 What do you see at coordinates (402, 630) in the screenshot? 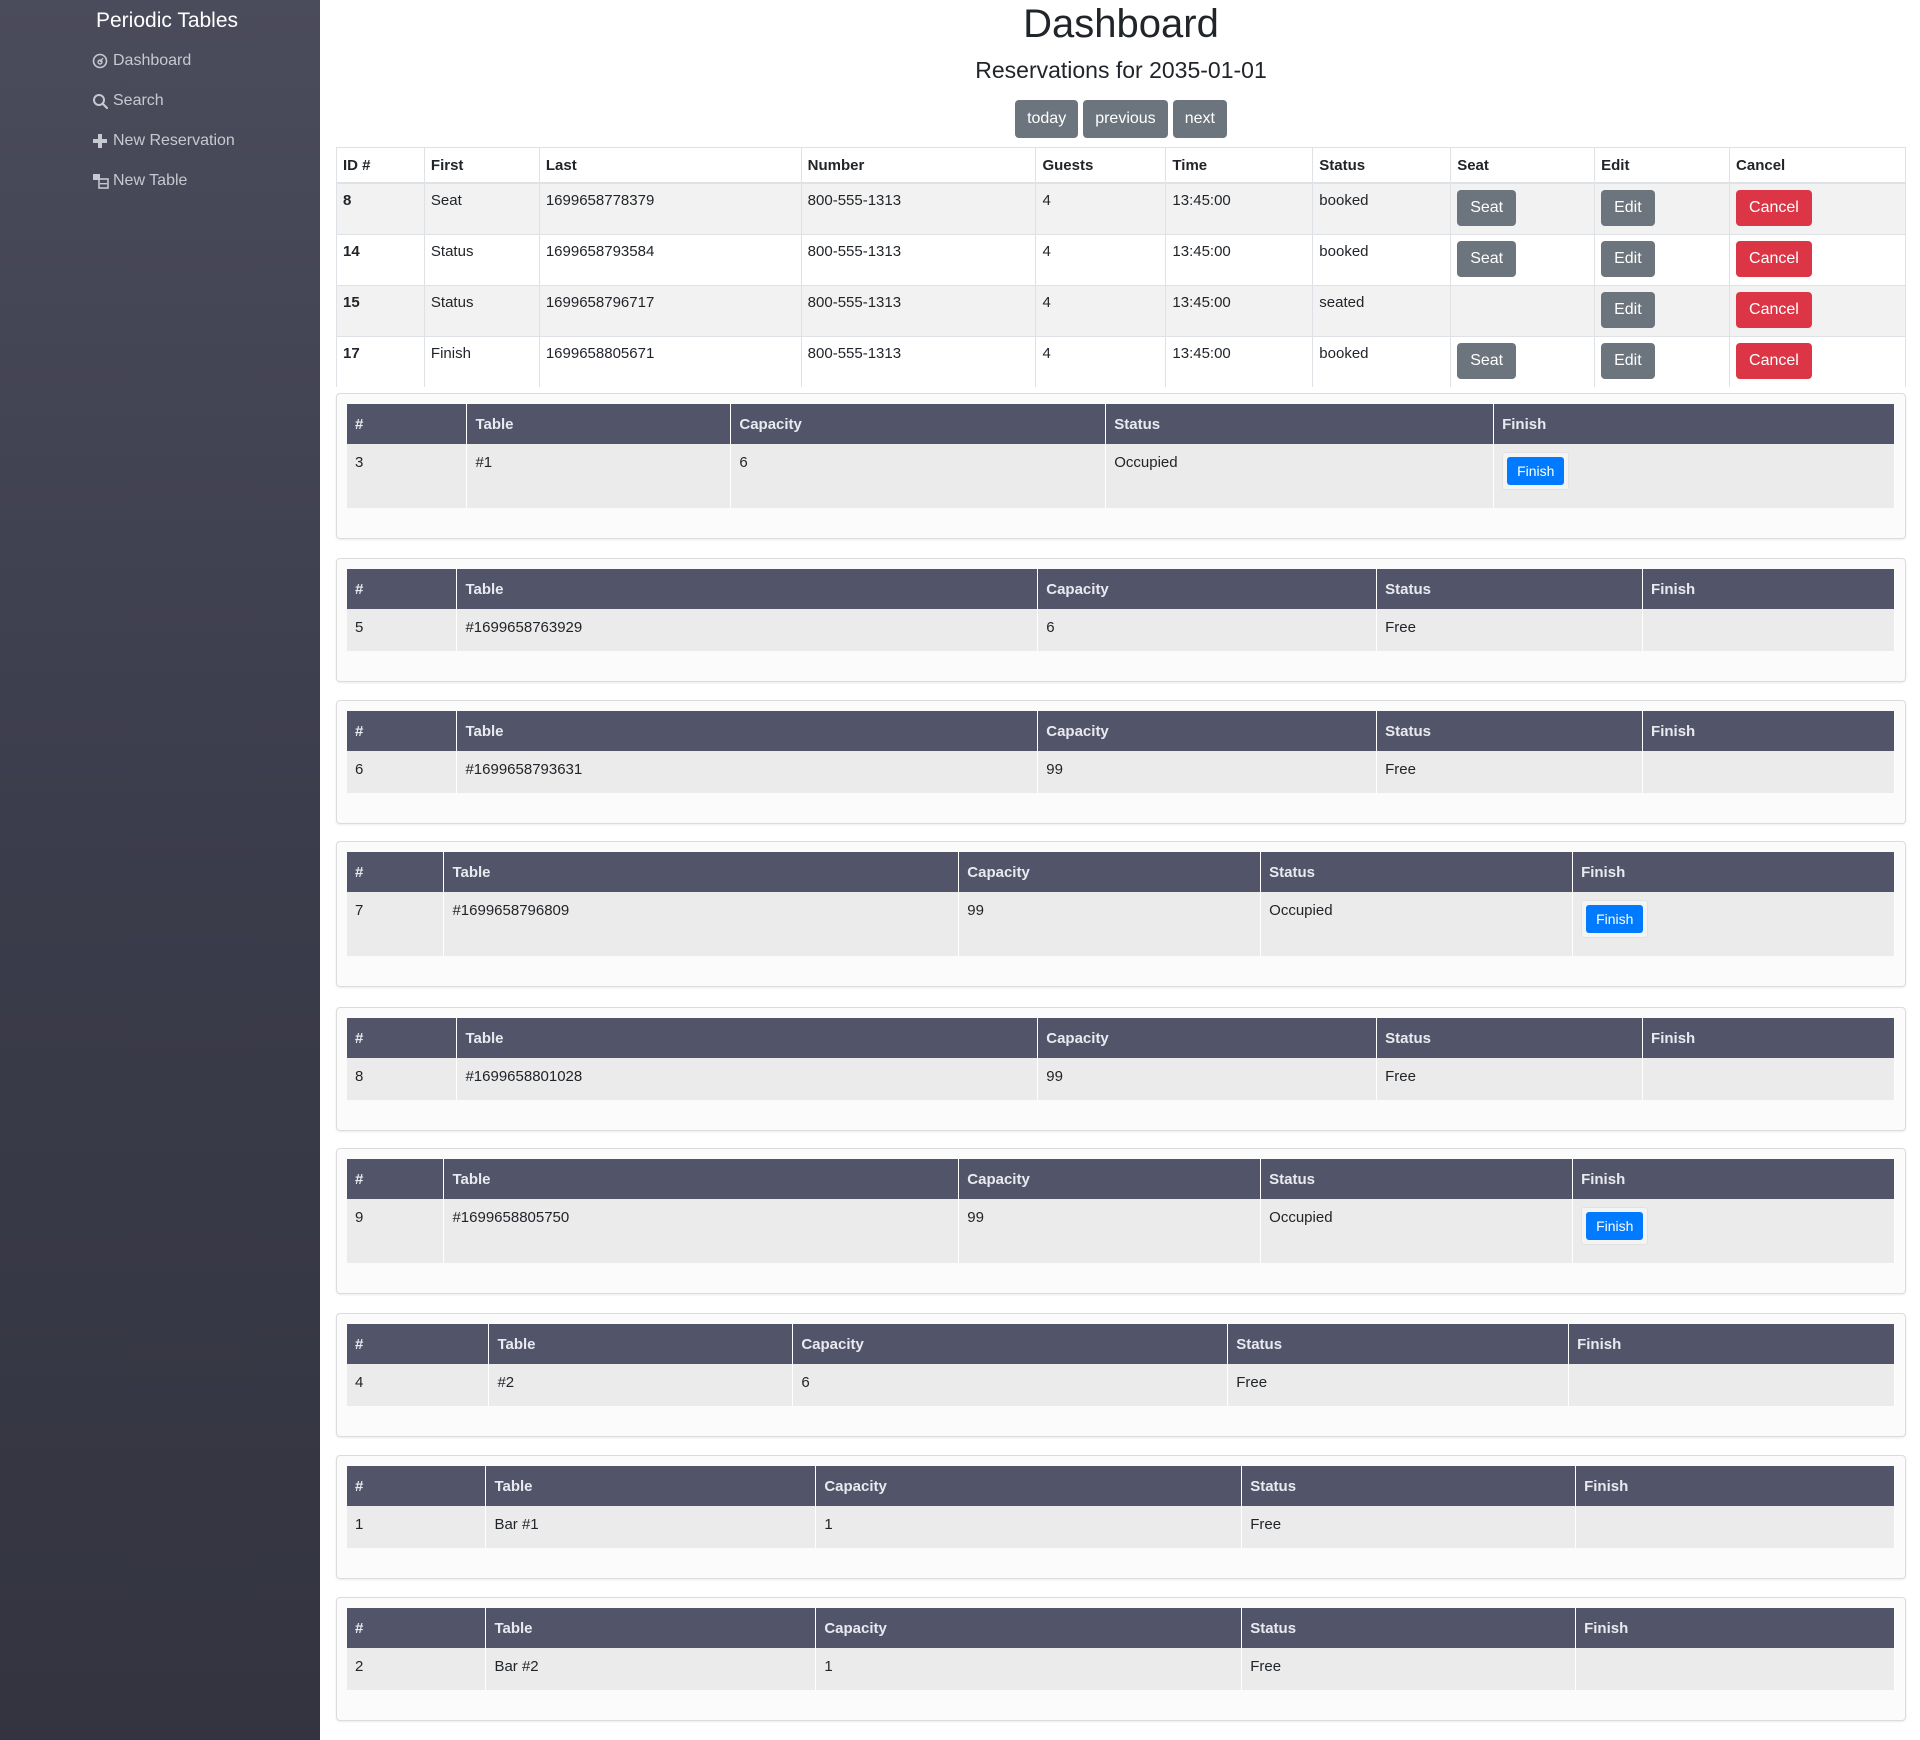
I see `table-number: 5` at bounding box center [402, 630].